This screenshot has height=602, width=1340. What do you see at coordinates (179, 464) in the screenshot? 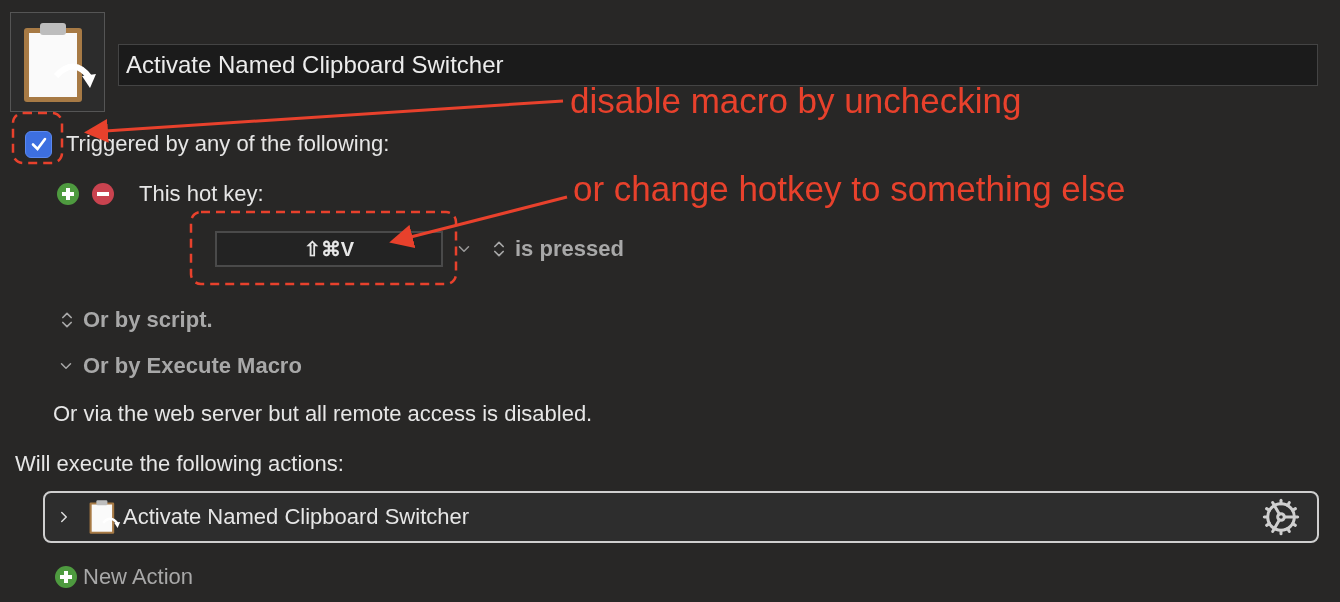
I see `actions-heading: Will execute the following actions:` at bounding box center [179, 464].